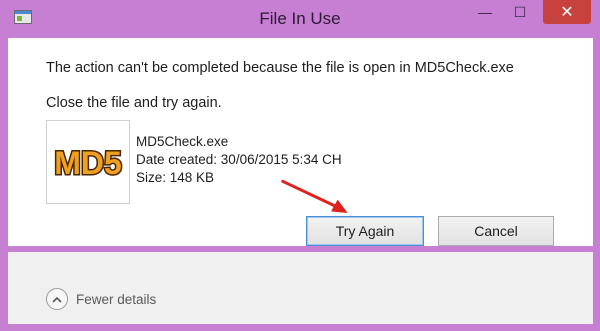 The image size is (600, 331). I want to click on fewer-details-toggle: Fewer details, so click(101, 299).